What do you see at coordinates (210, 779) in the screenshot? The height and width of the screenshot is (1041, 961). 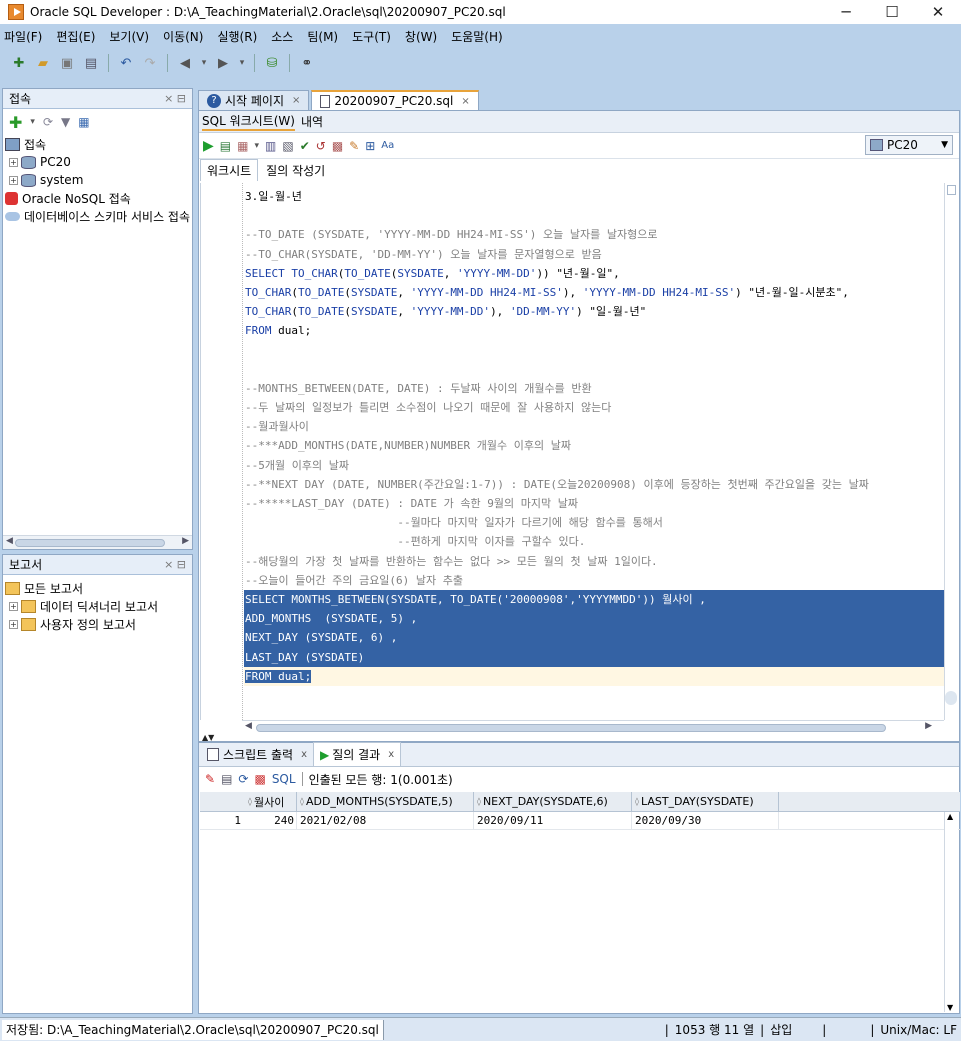 I see `pin-icon: ✎` at bounding box center [210, 779].